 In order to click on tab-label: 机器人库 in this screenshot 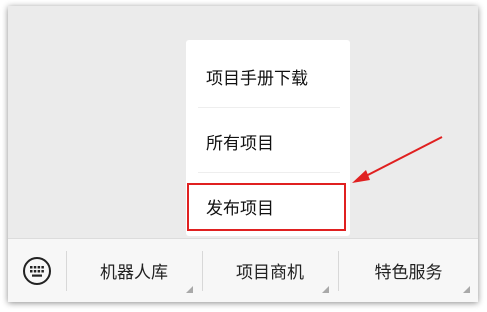, I will do `click(134, 272)`.